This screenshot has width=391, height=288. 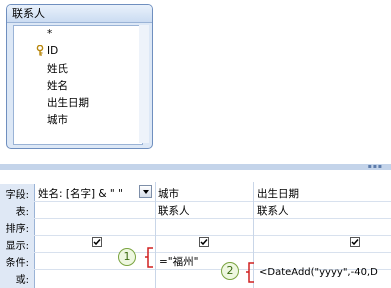 What do you see at coordinates (57, 85) in the screenshot?
I see `field-name: 姓名` at bounding box center [57, 85].